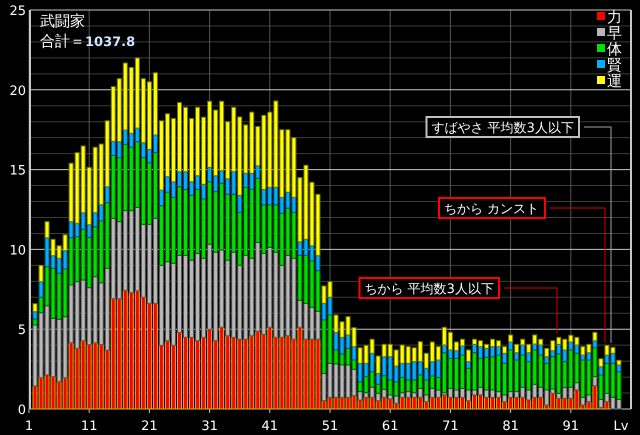 The width and height of the screenshot is (640, 435). Describe the element at coordinates (429, 288) in the screenshot. I see `annotation-callout: ちから 平均数3人以下` at that location.